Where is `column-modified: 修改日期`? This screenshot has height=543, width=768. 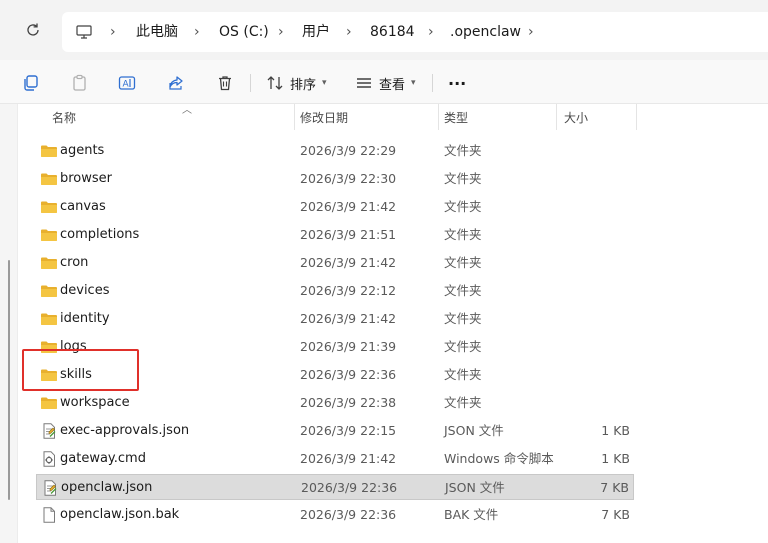
column-modified: 修改日期 is located at coordinates (366, 118).